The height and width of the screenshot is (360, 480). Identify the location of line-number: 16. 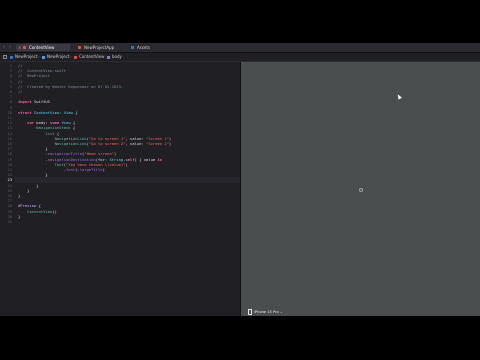
(9, 144).